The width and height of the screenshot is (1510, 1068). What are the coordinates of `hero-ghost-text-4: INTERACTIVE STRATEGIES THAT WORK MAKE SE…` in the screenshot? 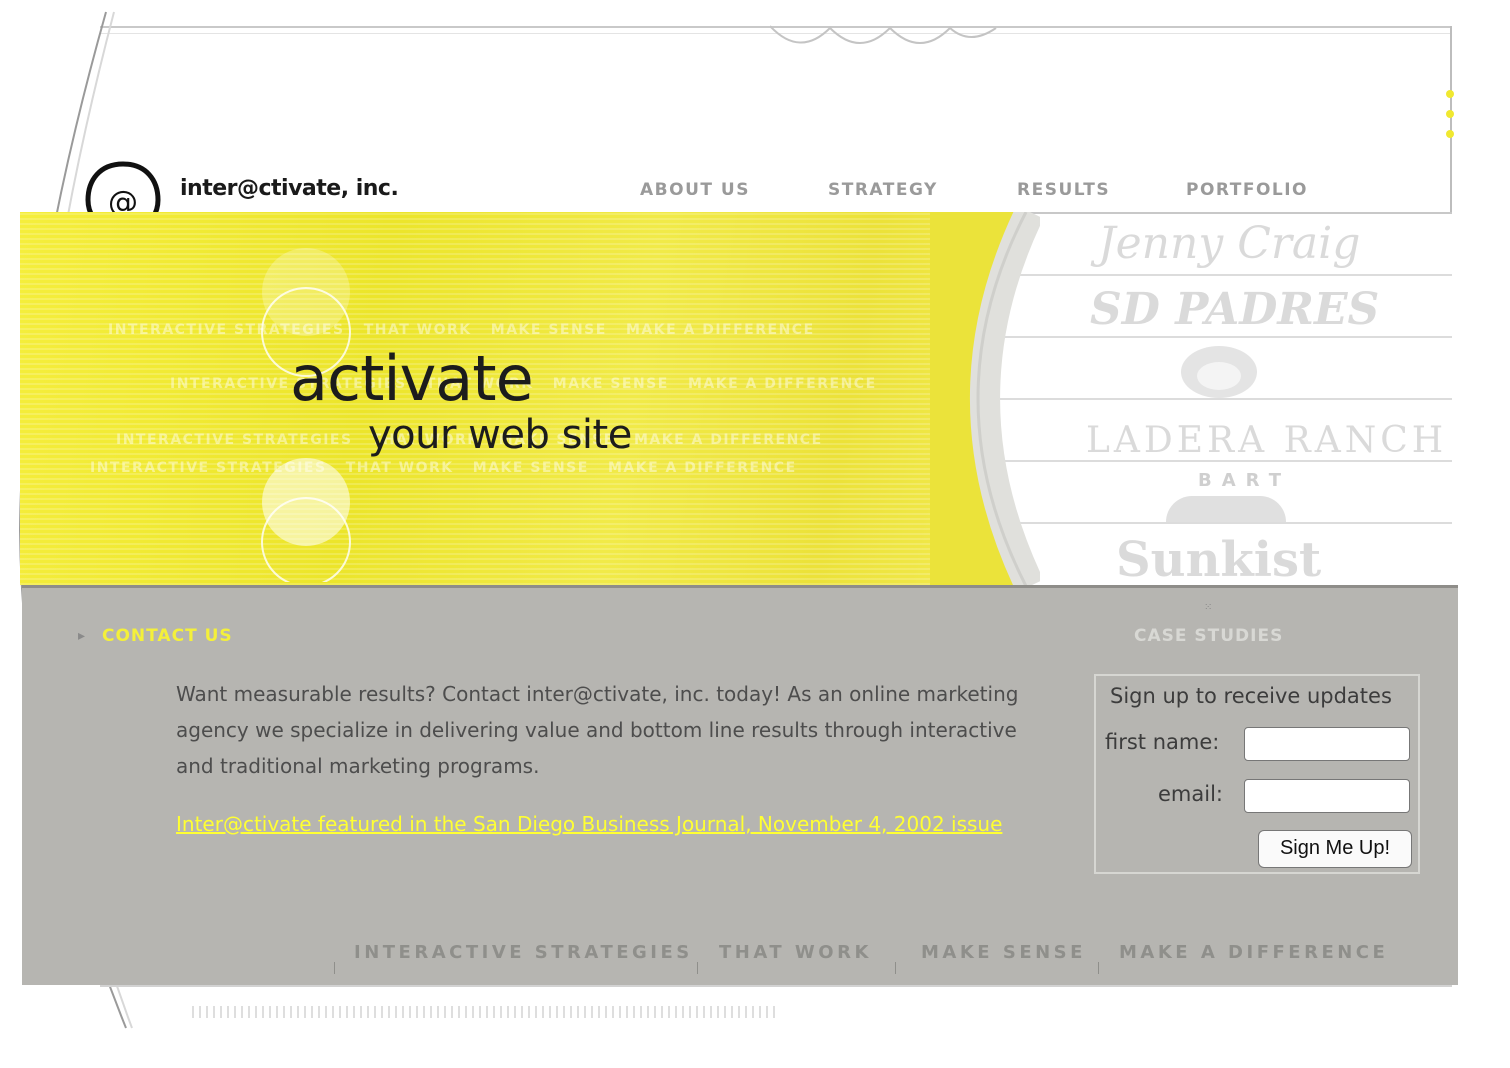 It's located at (443, 468).